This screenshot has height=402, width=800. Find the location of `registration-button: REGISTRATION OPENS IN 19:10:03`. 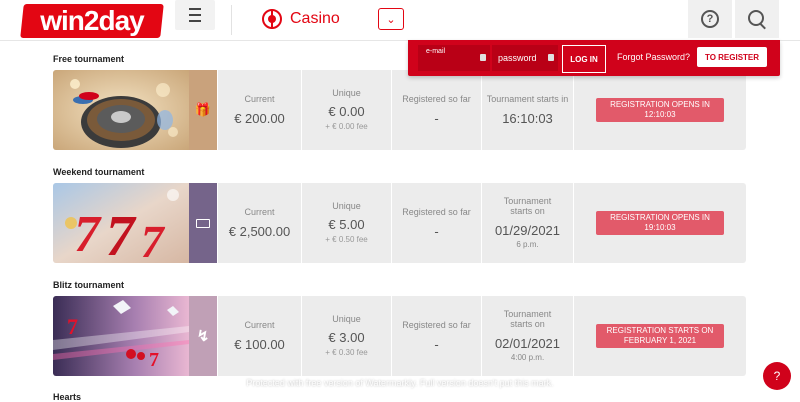

registration-button: REGISTRATION OPENS IN 19:10:03 is located at coordinates (660, 223).